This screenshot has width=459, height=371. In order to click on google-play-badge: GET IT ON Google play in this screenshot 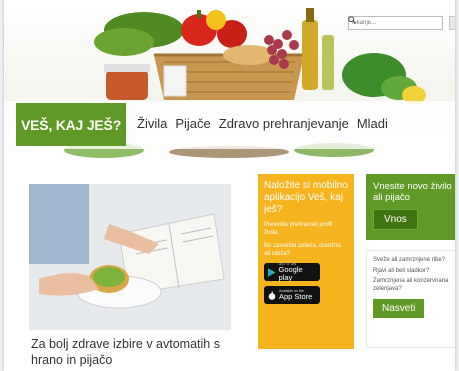, I will do `click(292, 272)`.